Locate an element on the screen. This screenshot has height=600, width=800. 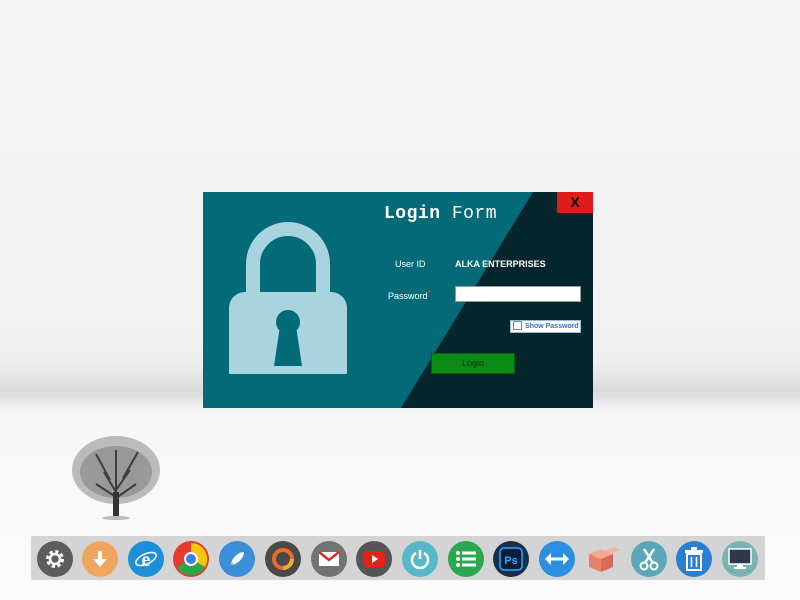
password-input is located at coordinates (518, 294).